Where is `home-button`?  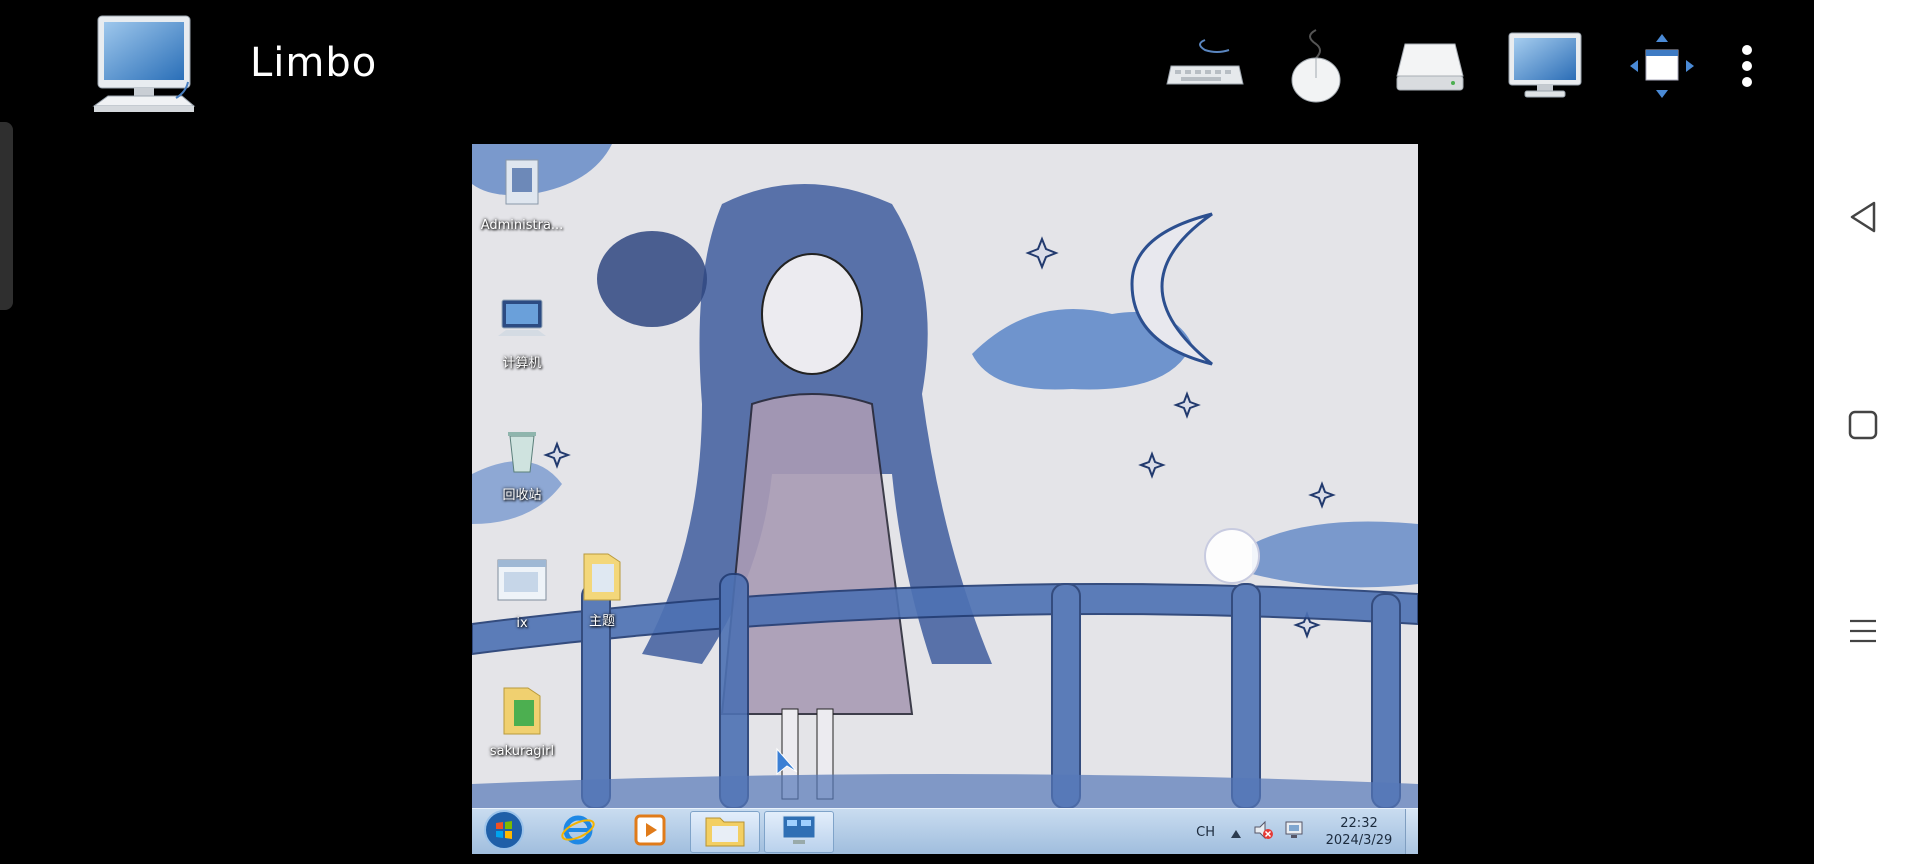 home-button is located at coordinates (1863, 427).